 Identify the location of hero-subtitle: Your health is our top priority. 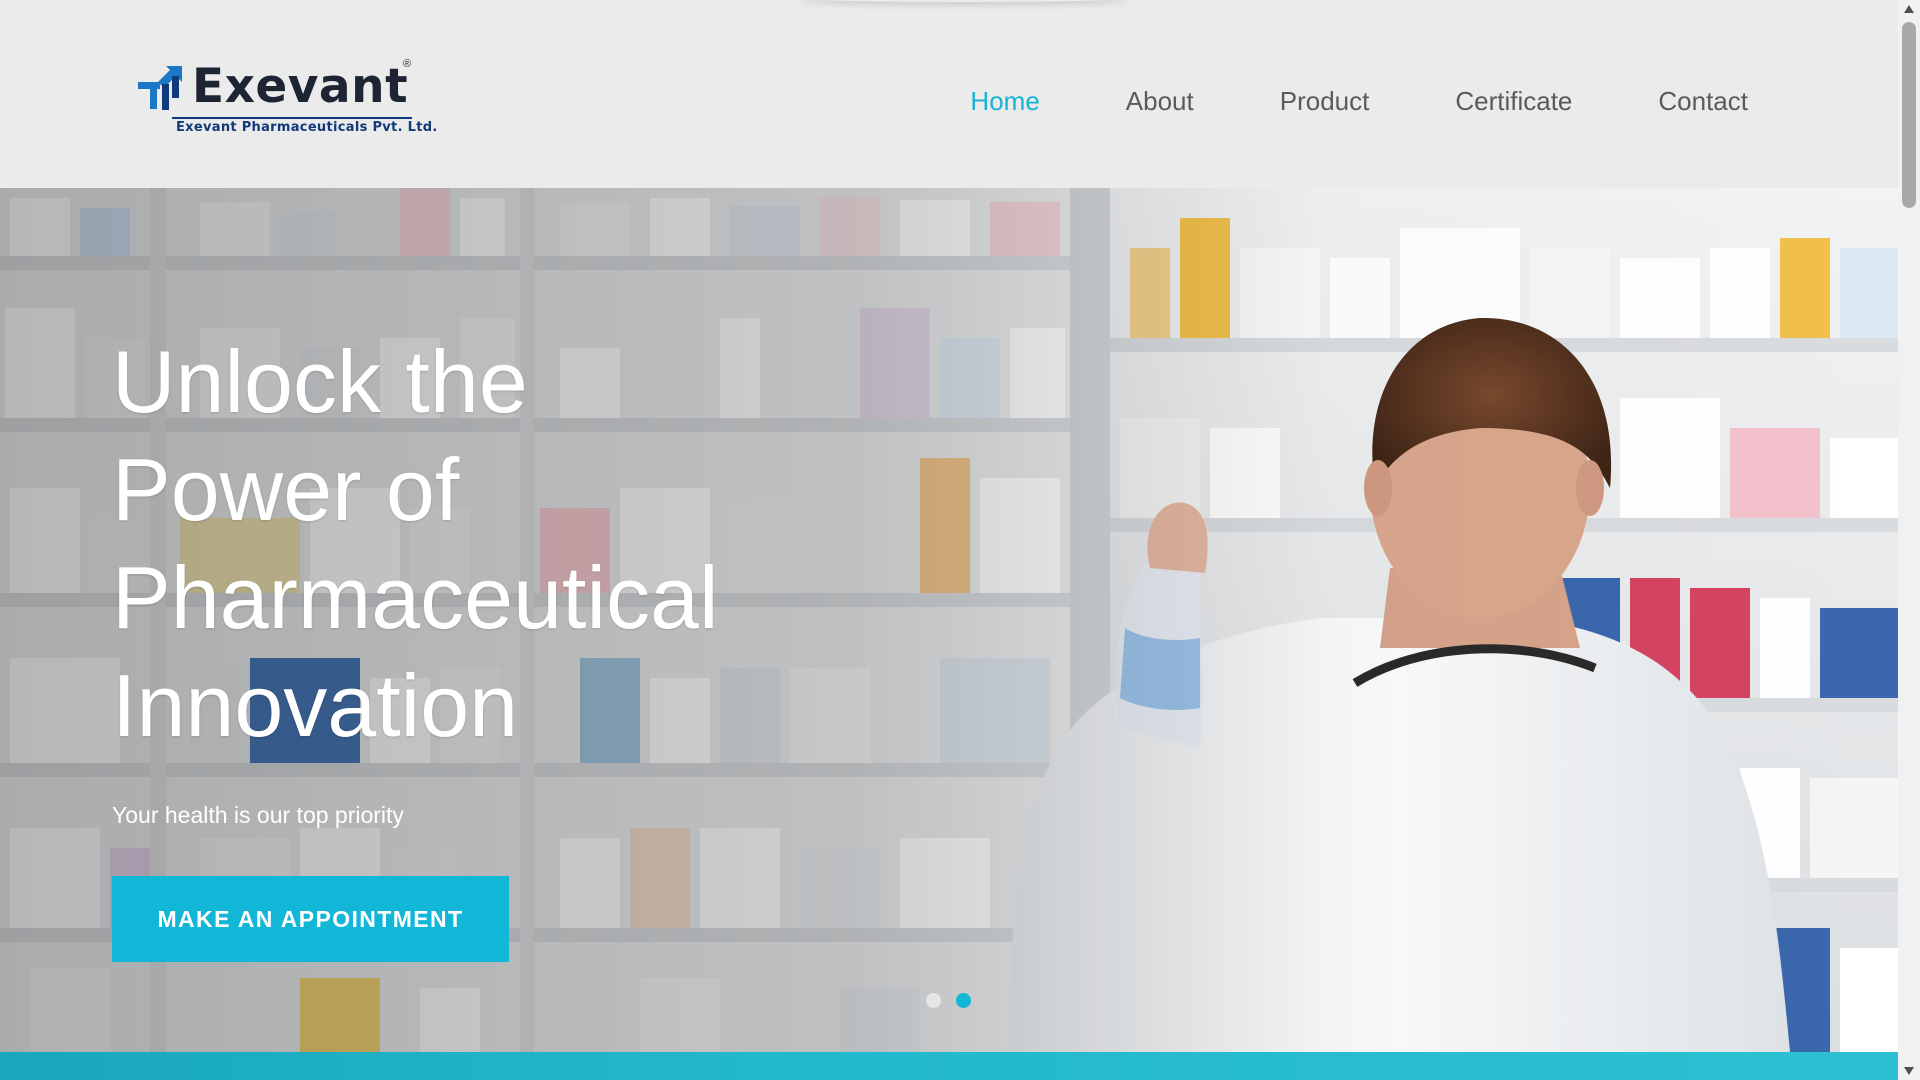
(258, 815).